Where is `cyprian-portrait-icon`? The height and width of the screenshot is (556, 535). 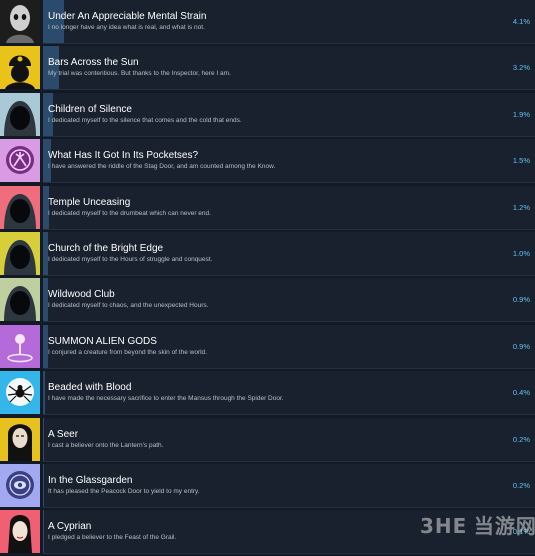
cyprian-portrait-icon is located at coordinates (20, 531).